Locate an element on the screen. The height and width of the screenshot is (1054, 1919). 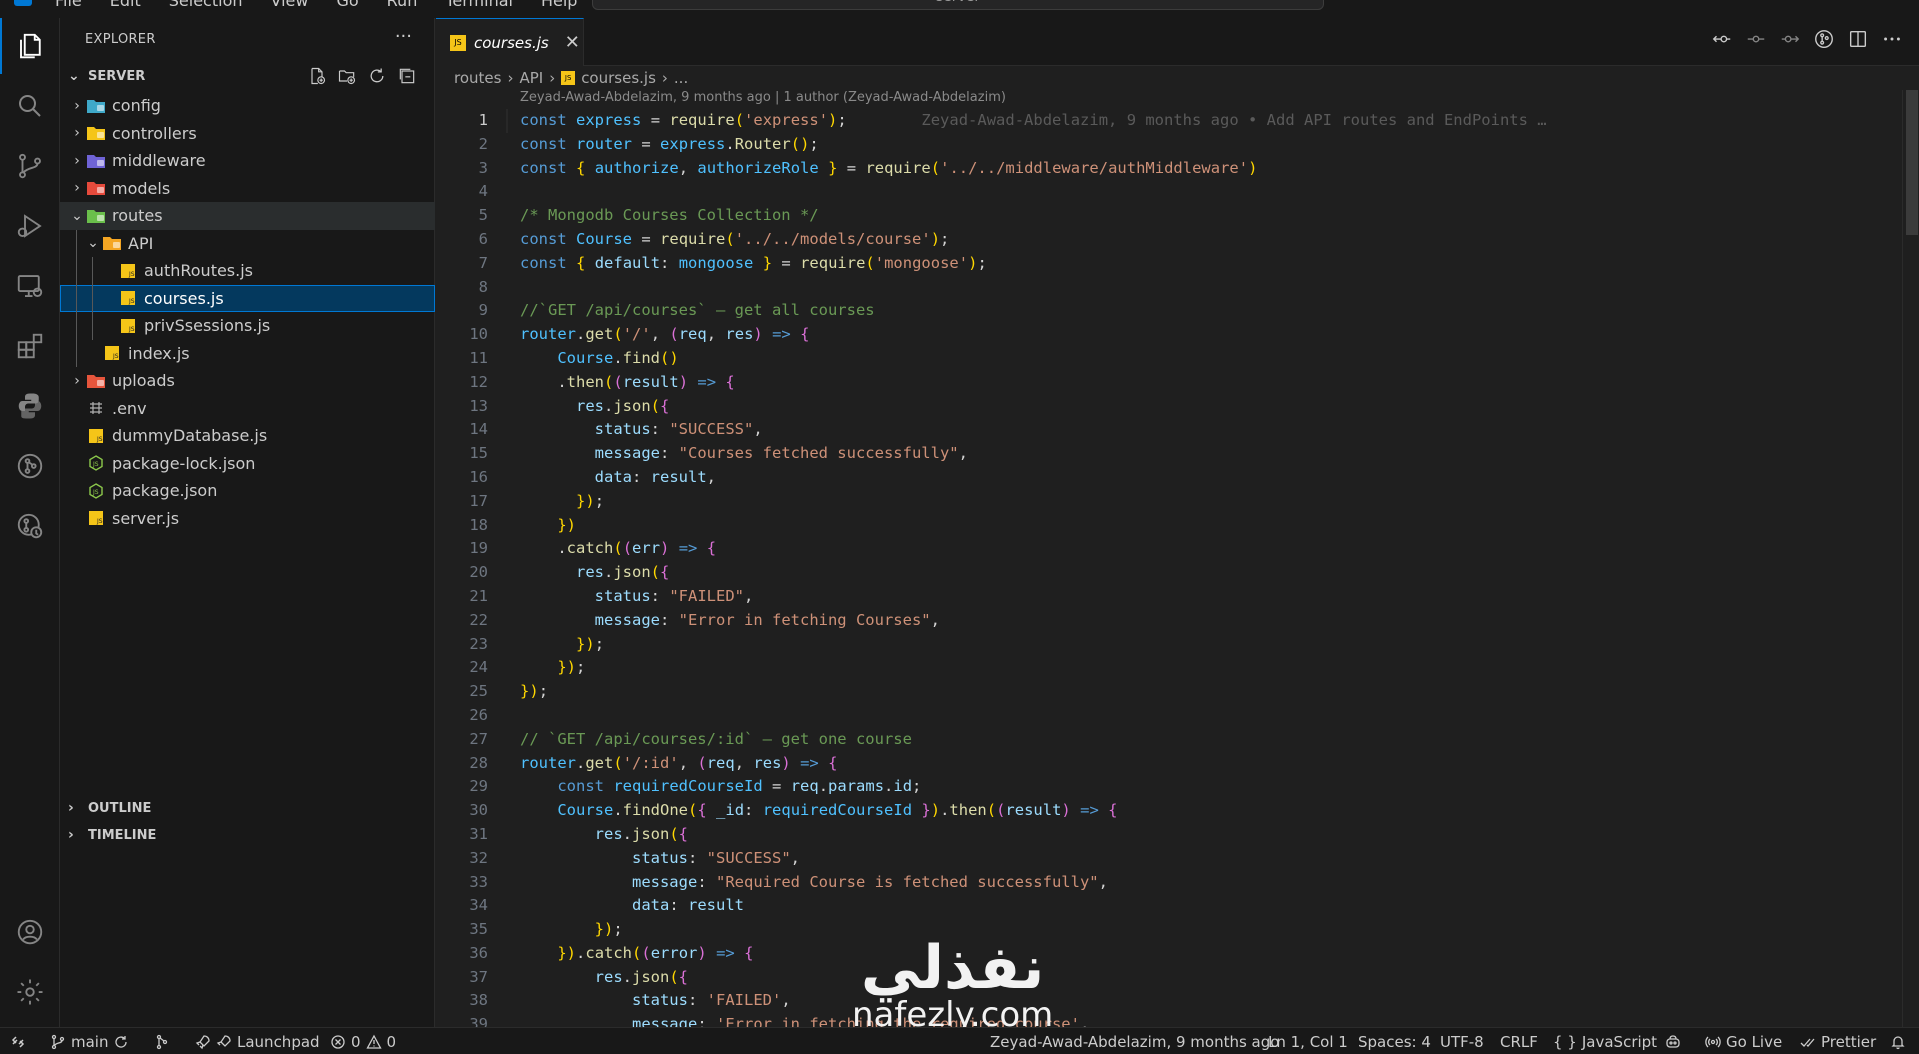
breadcrumb-file: courses.js is located at coordinates (618, 78).